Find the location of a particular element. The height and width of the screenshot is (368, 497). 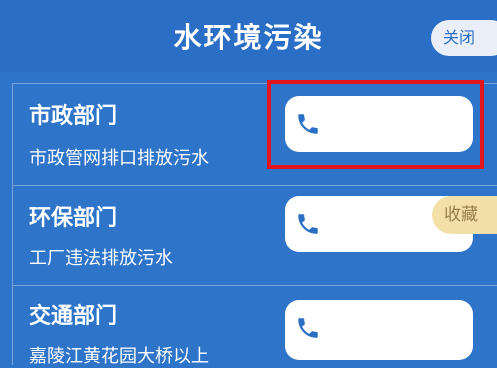

department-name: 市政部门 is located at coordinates (73, 116).